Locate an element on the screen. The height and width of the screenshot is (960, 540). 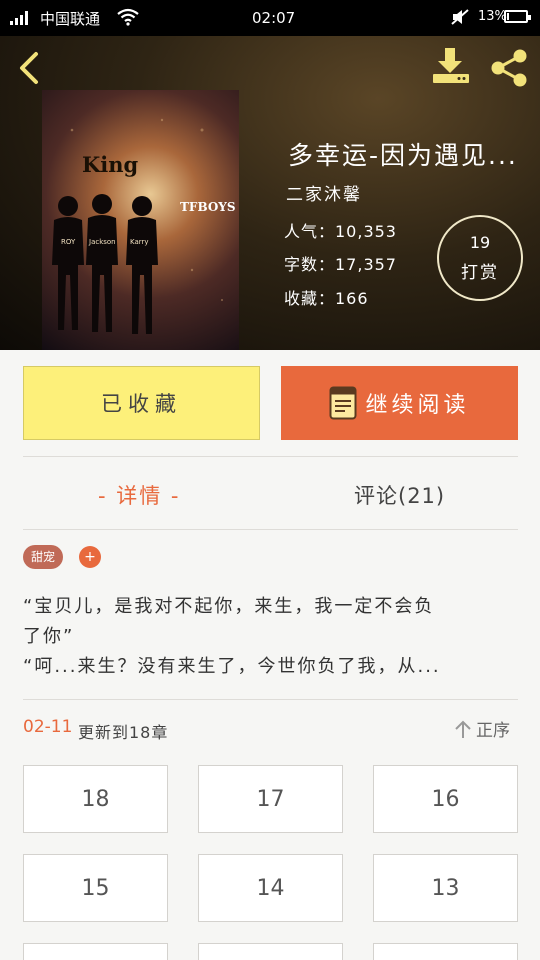
share-icon is located at coordinates (509, 68).